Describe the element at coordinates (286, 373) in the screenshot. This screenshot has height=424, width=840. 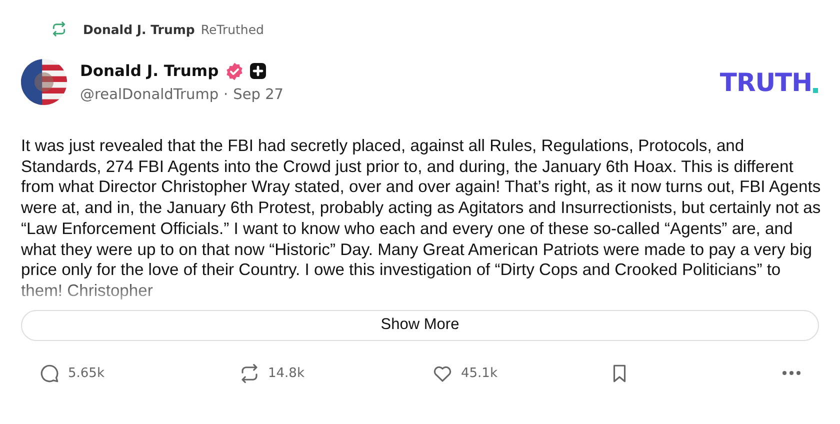
I see `action-count: 14.8k` at that location.